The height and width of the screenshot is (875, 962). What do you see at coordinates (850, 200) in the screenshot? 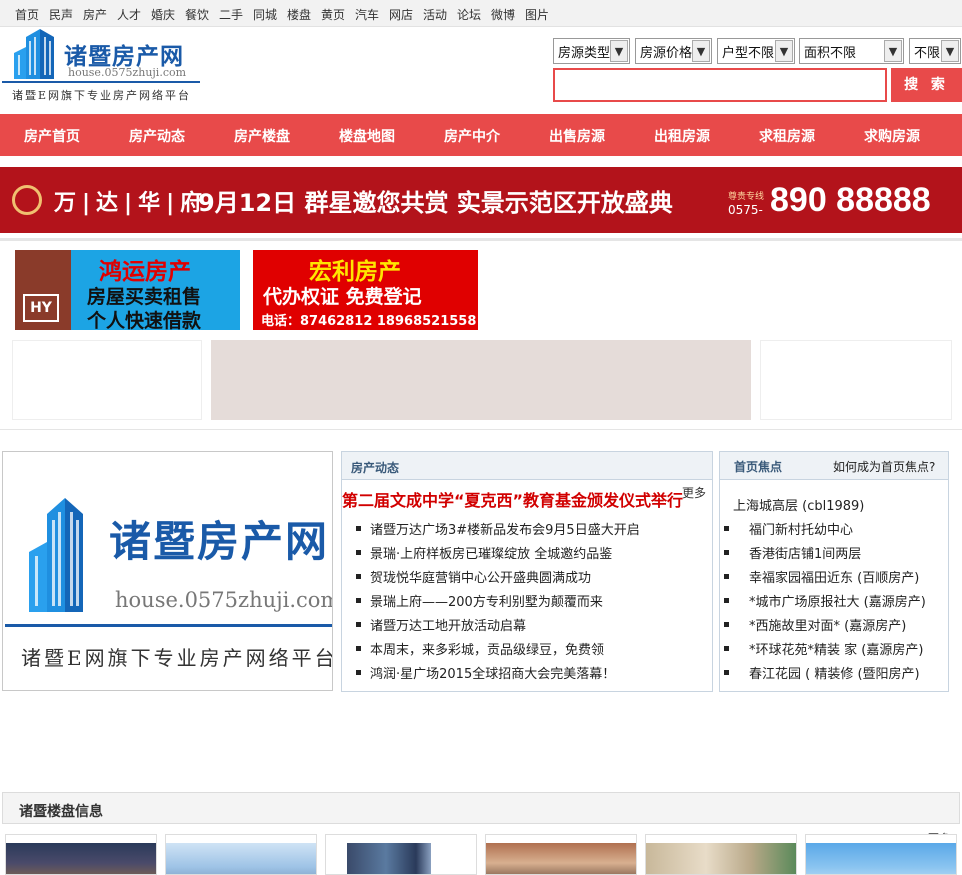
I see `banner-phone: 890 88888` at bounding box center [850, 200].